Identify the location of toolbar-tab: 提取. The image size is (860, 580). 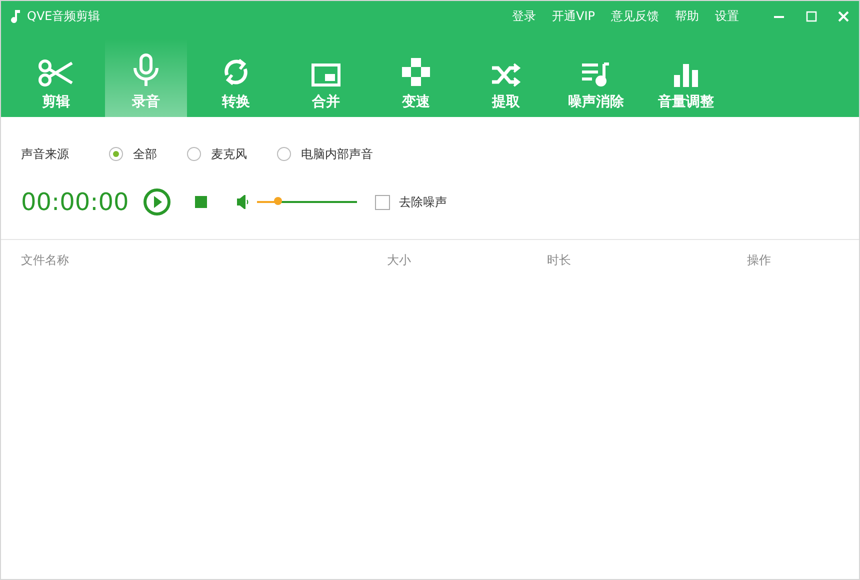
(506, 78).